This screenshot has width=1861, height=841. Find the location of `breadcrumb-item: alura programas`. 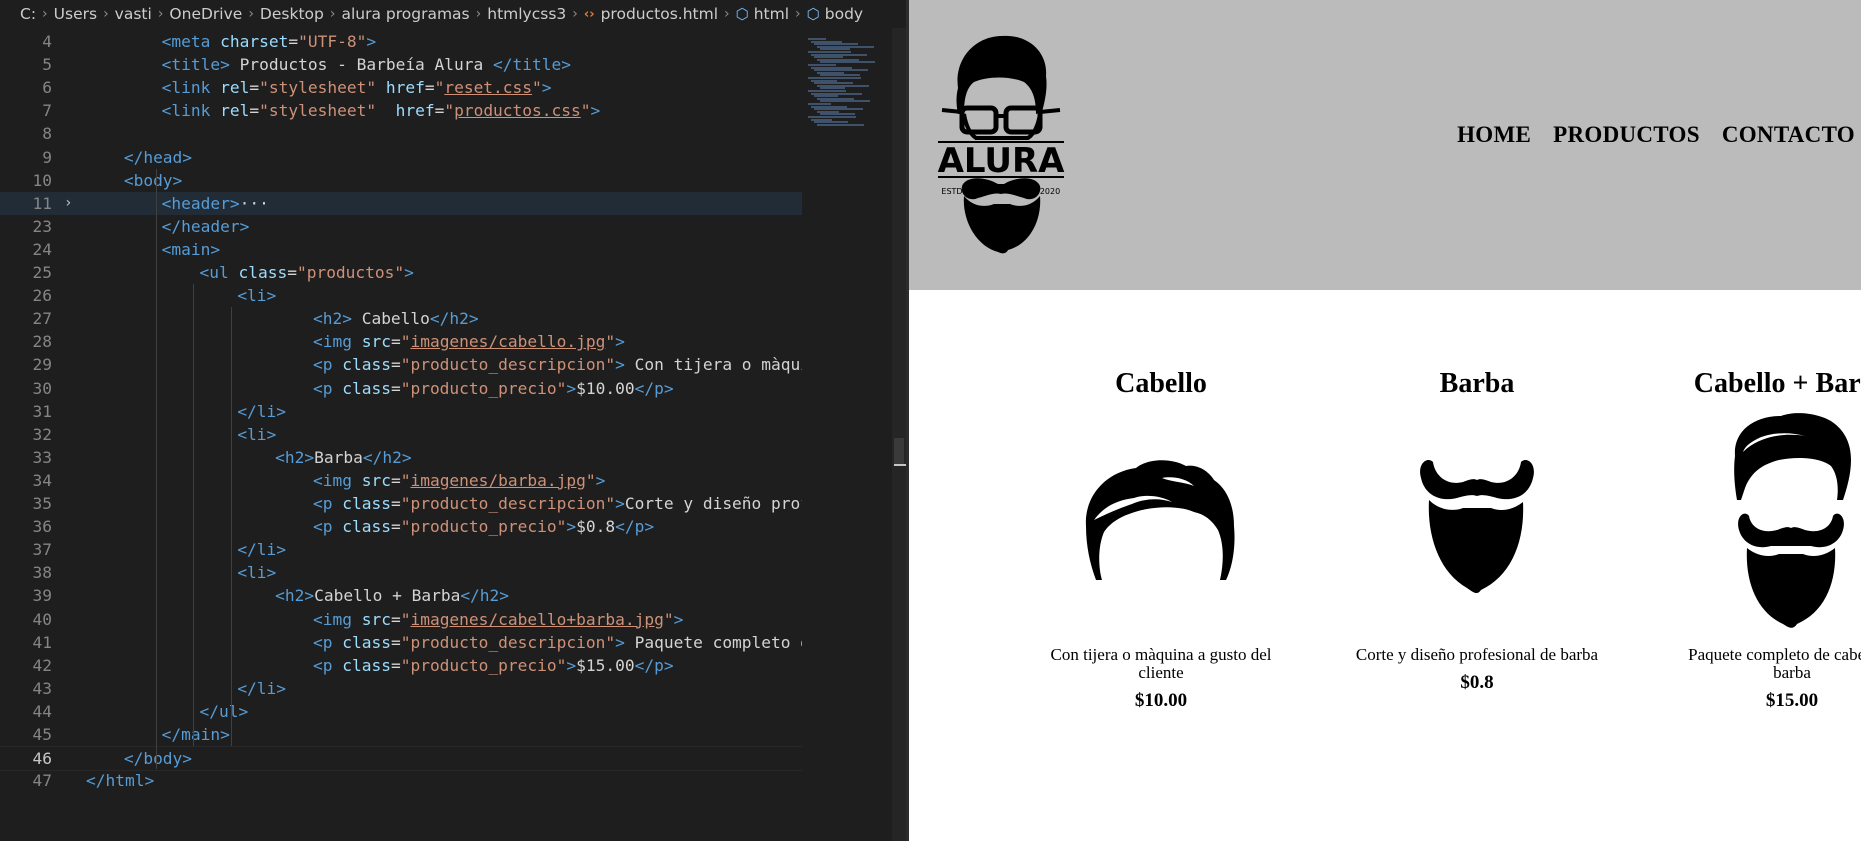

breadcrumb-item: alura programas is located at coordinates (405, 14).